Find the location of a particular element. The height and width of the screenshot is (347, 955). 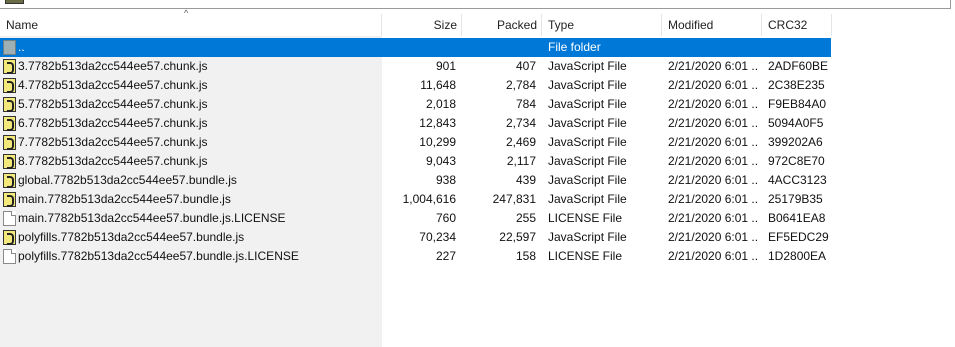

column-header-name: Name is located at coordinates (191, 25).